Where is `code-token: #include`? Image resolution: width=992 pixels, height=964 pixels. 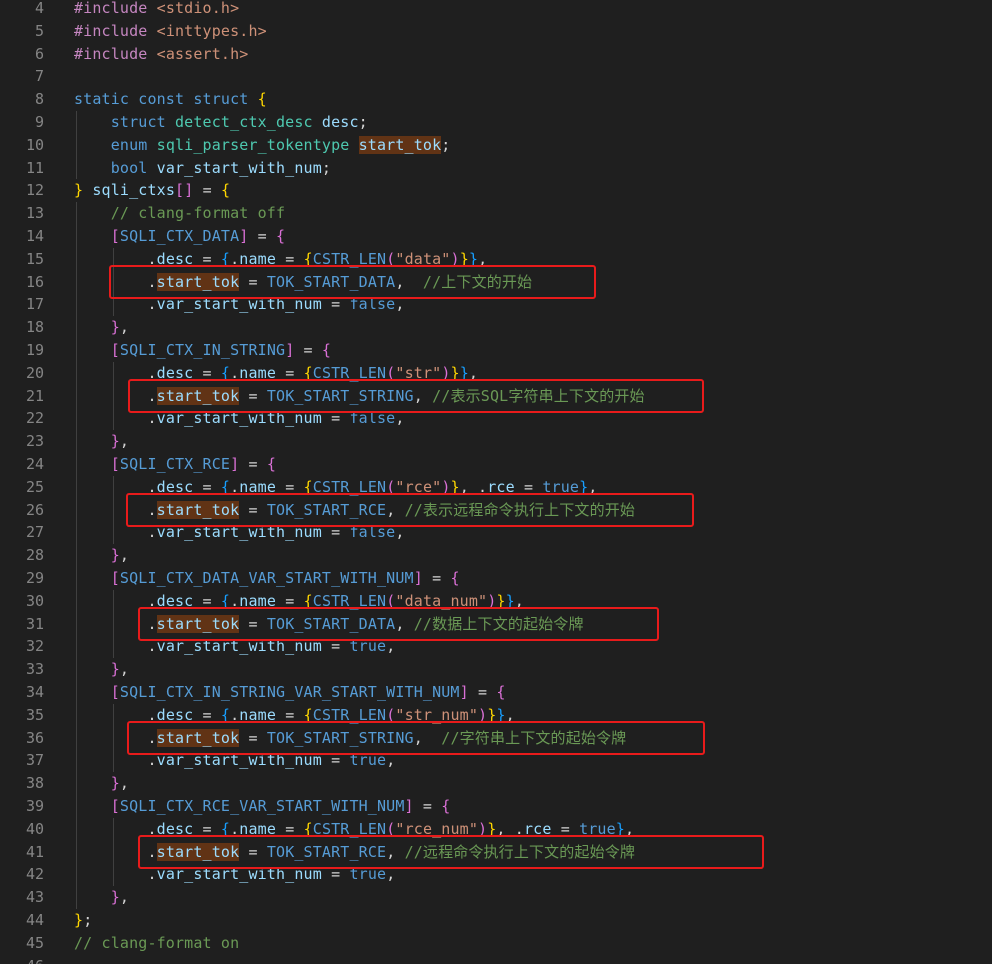 code-token: #include is located at coordinates (115, 53).